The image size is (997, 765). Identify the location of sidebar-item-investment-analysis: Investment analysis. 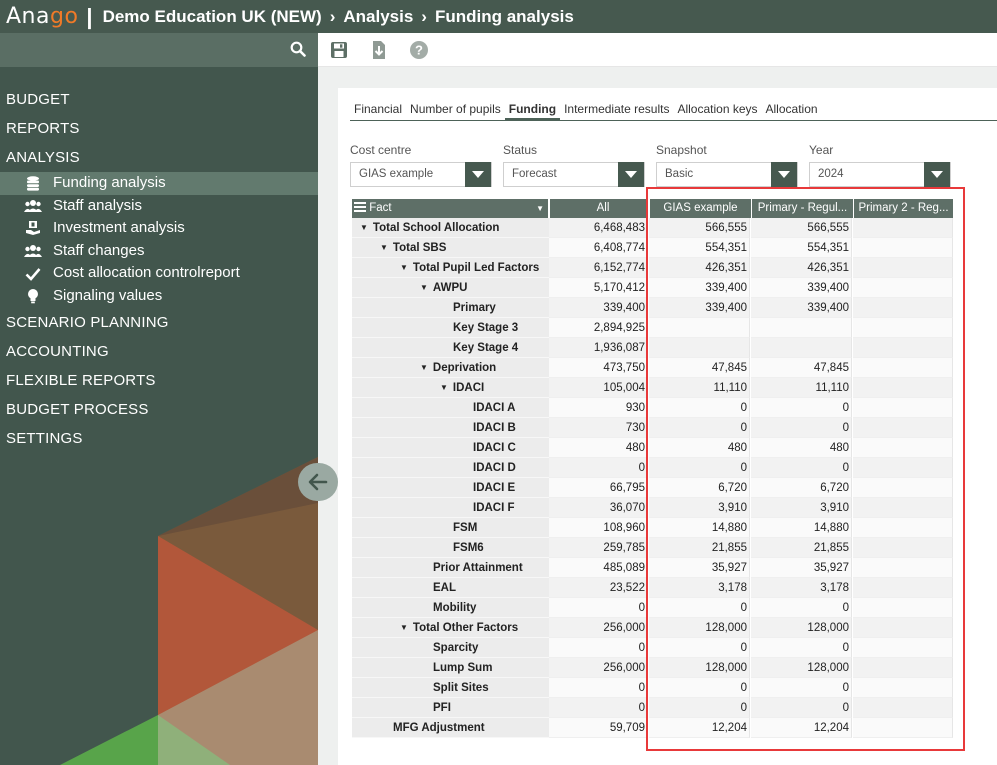
(159, 228).